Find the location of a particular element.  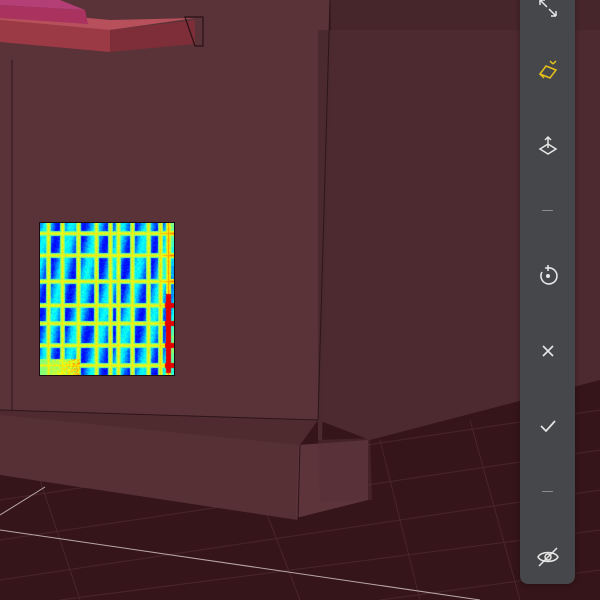

expand-tool-button is located at coordinates (547, 14).